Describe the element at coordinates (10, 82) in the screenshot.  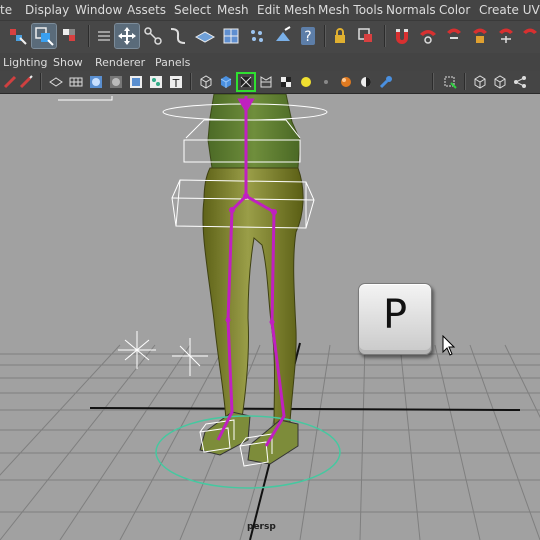
I see `camera-icon` at that location.